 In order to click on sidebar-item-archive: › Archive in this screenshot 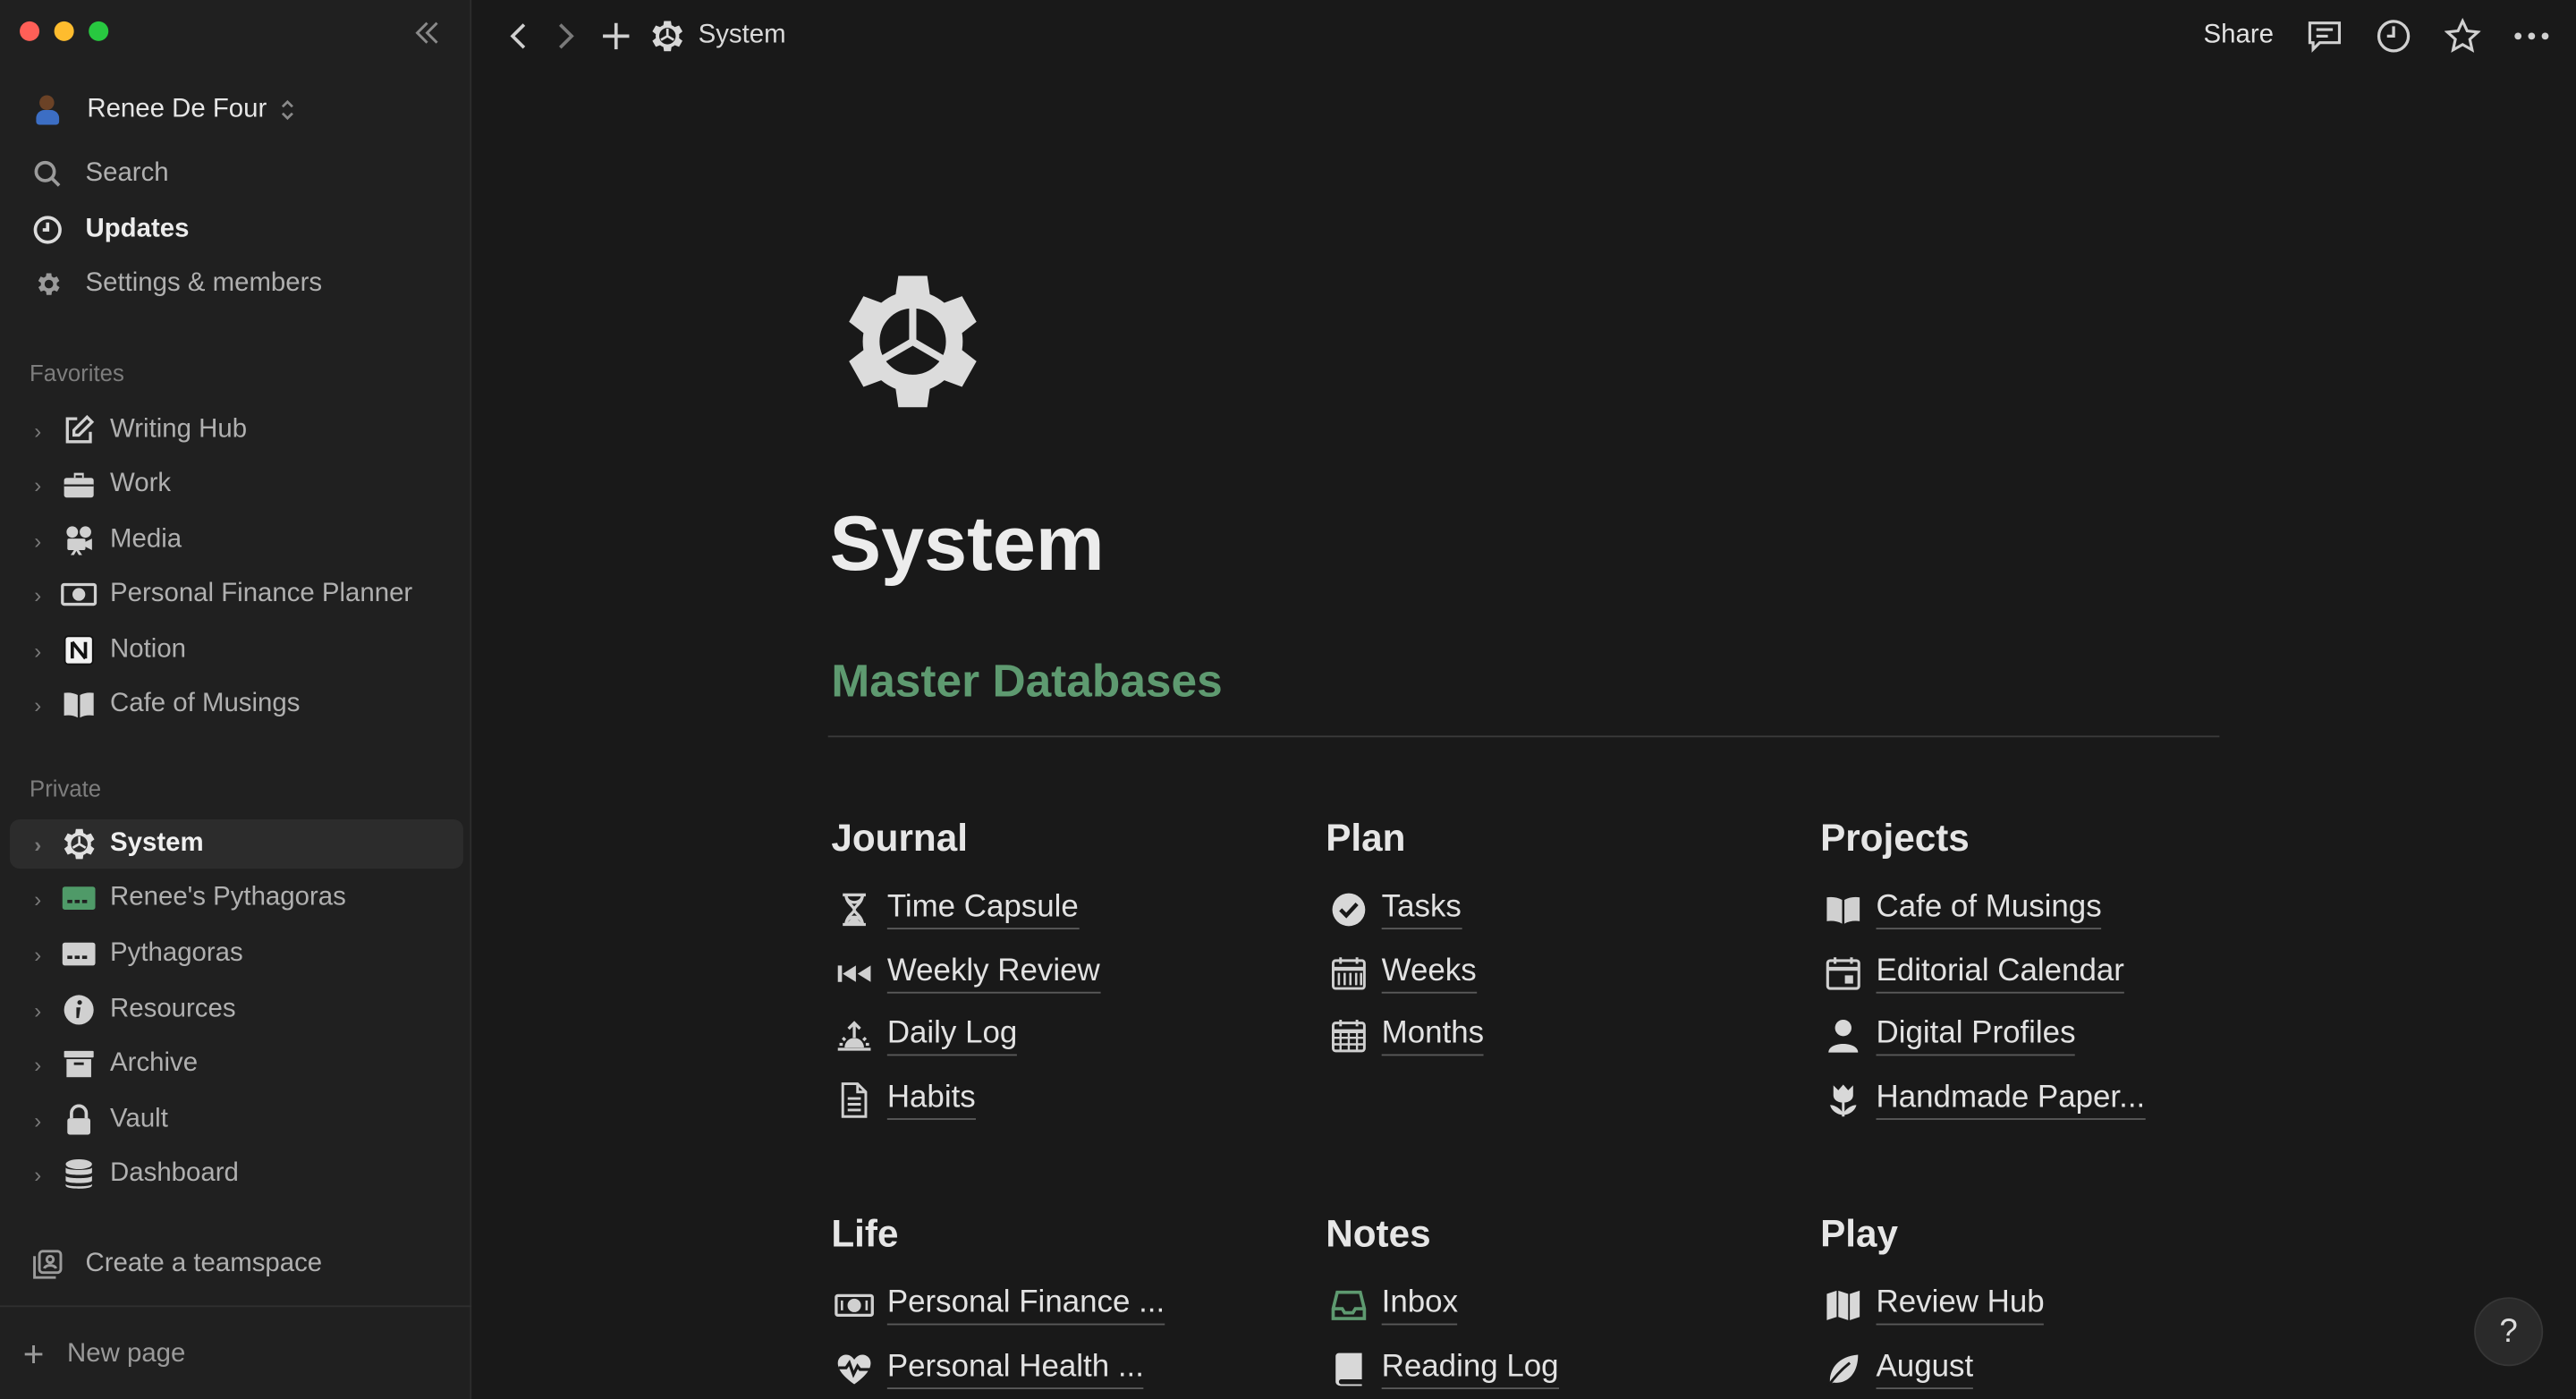, I will do `click(236, 1064)`.